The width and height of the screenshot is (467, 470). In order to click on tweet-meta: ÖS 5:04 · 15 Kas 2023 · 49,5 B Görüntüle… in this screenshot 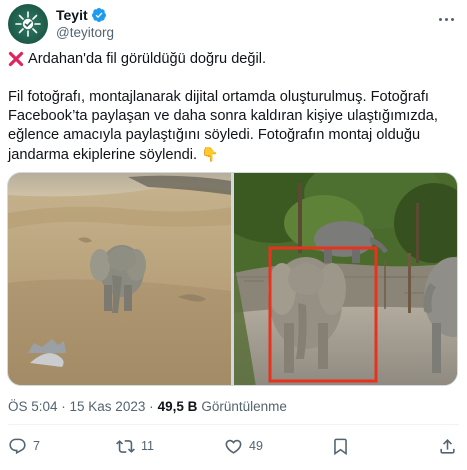, I will do `click(147, 406)`.